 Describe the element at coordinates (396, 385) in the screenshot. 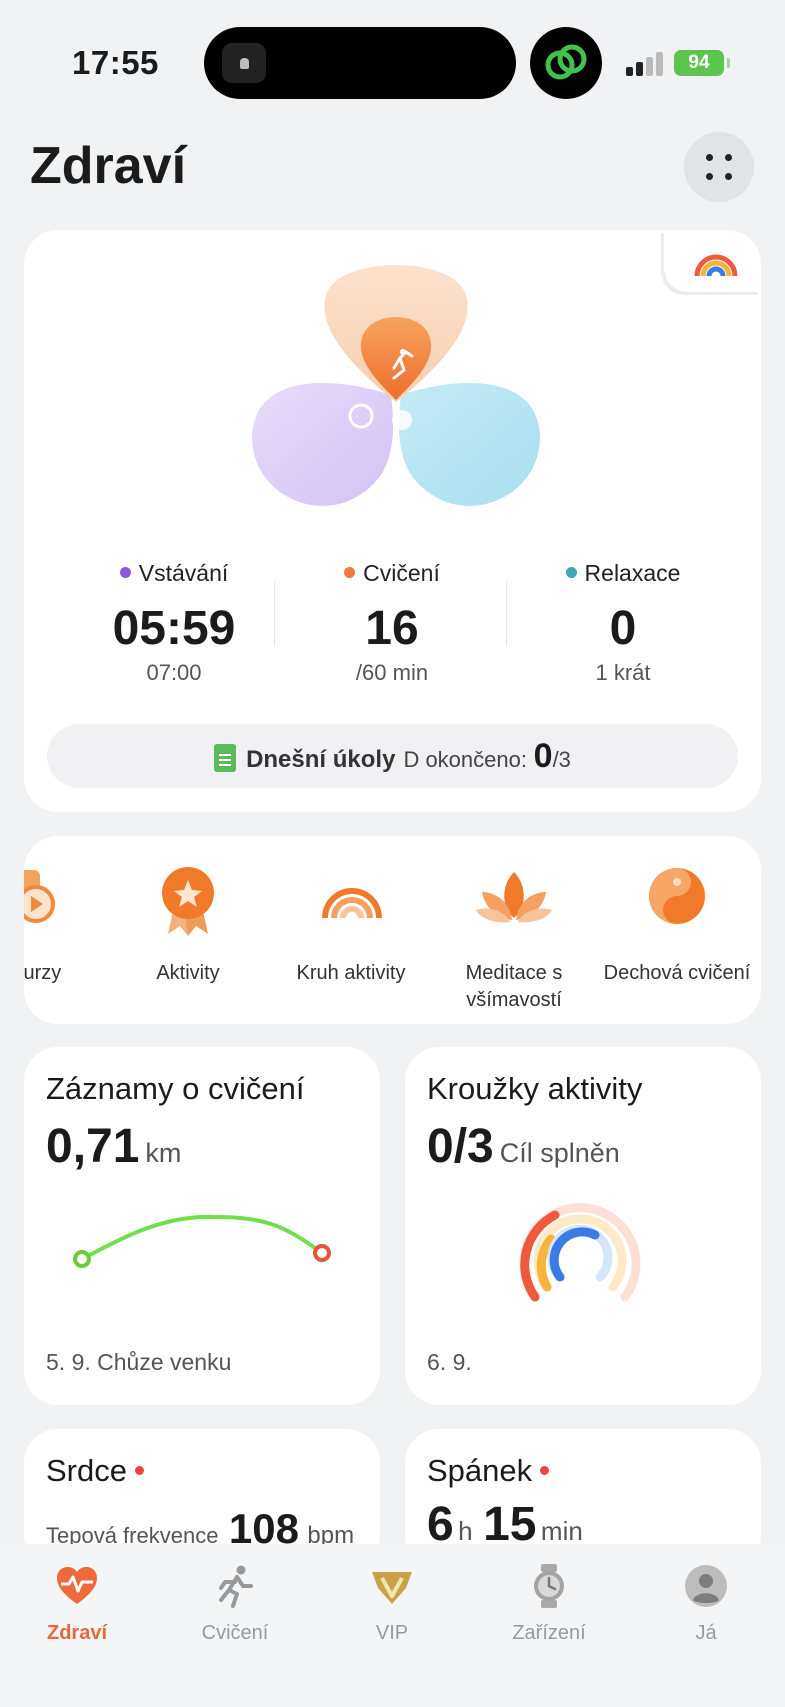

I see `activity-petals-graphic` at that location.